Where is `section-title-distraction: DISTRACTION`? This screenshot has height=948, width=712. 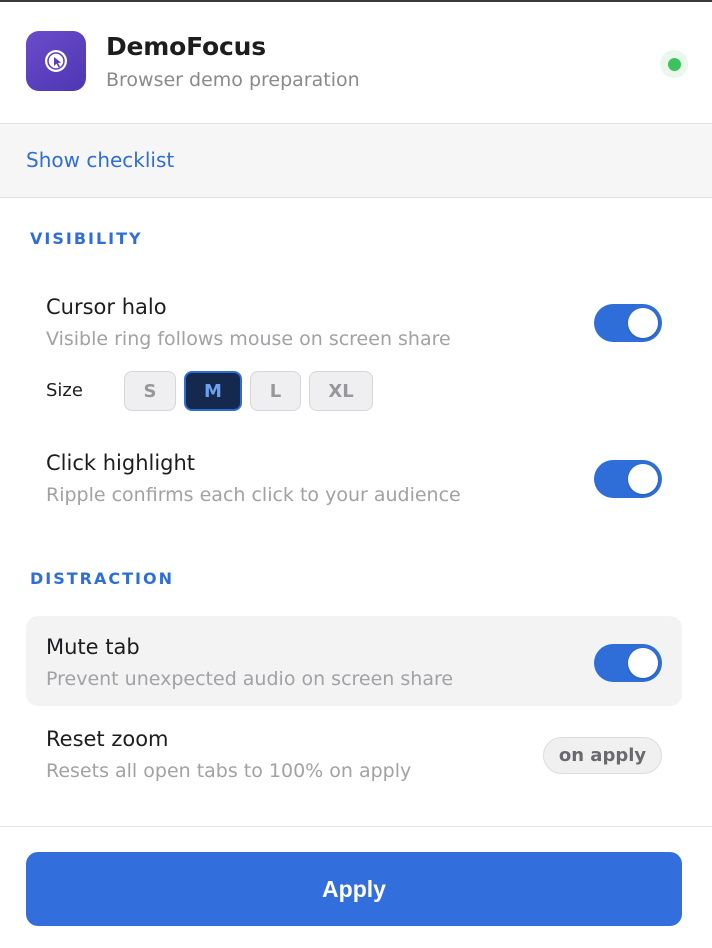
section-title-distraction: DISTRACTION is located at coordinates (102, 578).